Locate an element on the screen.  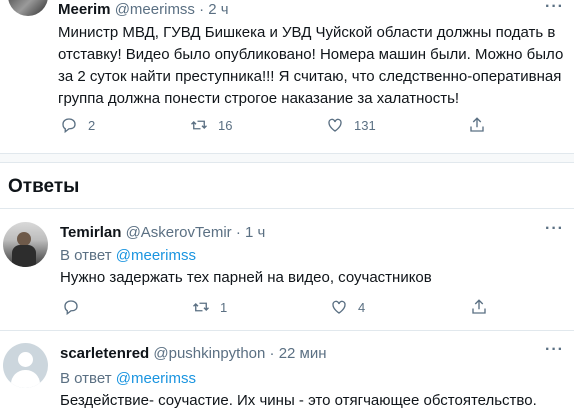
like-button: 131 is located at coordinates (351, 125).